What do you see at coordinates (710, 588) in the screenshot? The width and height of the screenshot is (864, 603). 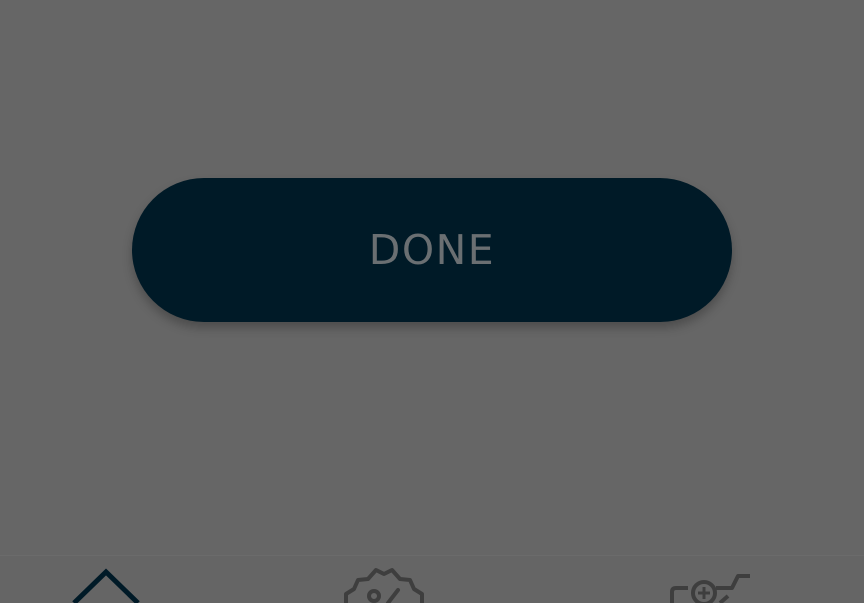 I see `add-to-cart-icon` at bounding box center [710, 588].